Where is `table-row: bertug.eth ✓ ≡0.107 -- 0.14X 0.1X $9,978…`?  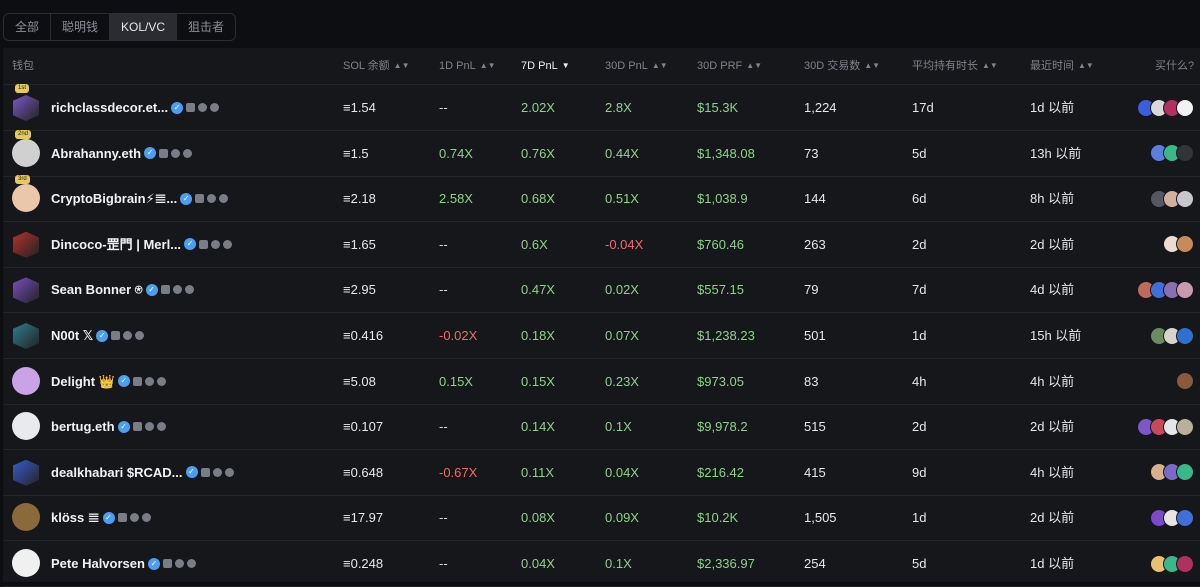
table-row: bertug.eth ✓ ≡0.107 -- 0.14X 0.1X $9,978… is located at coordinates (601, 427).